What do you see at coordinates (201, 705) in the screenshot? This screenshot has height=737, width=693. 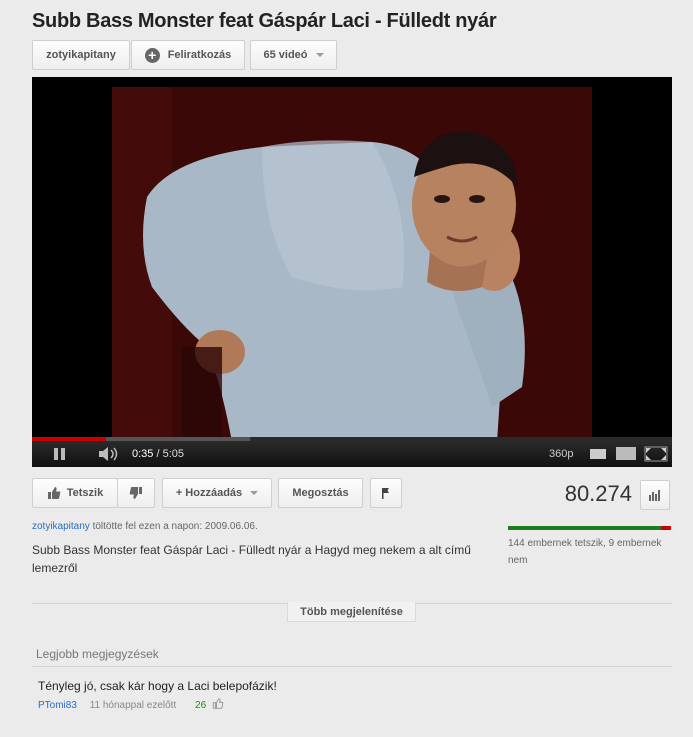 I see `comment-score: 26` at bounding box center [201, 705].